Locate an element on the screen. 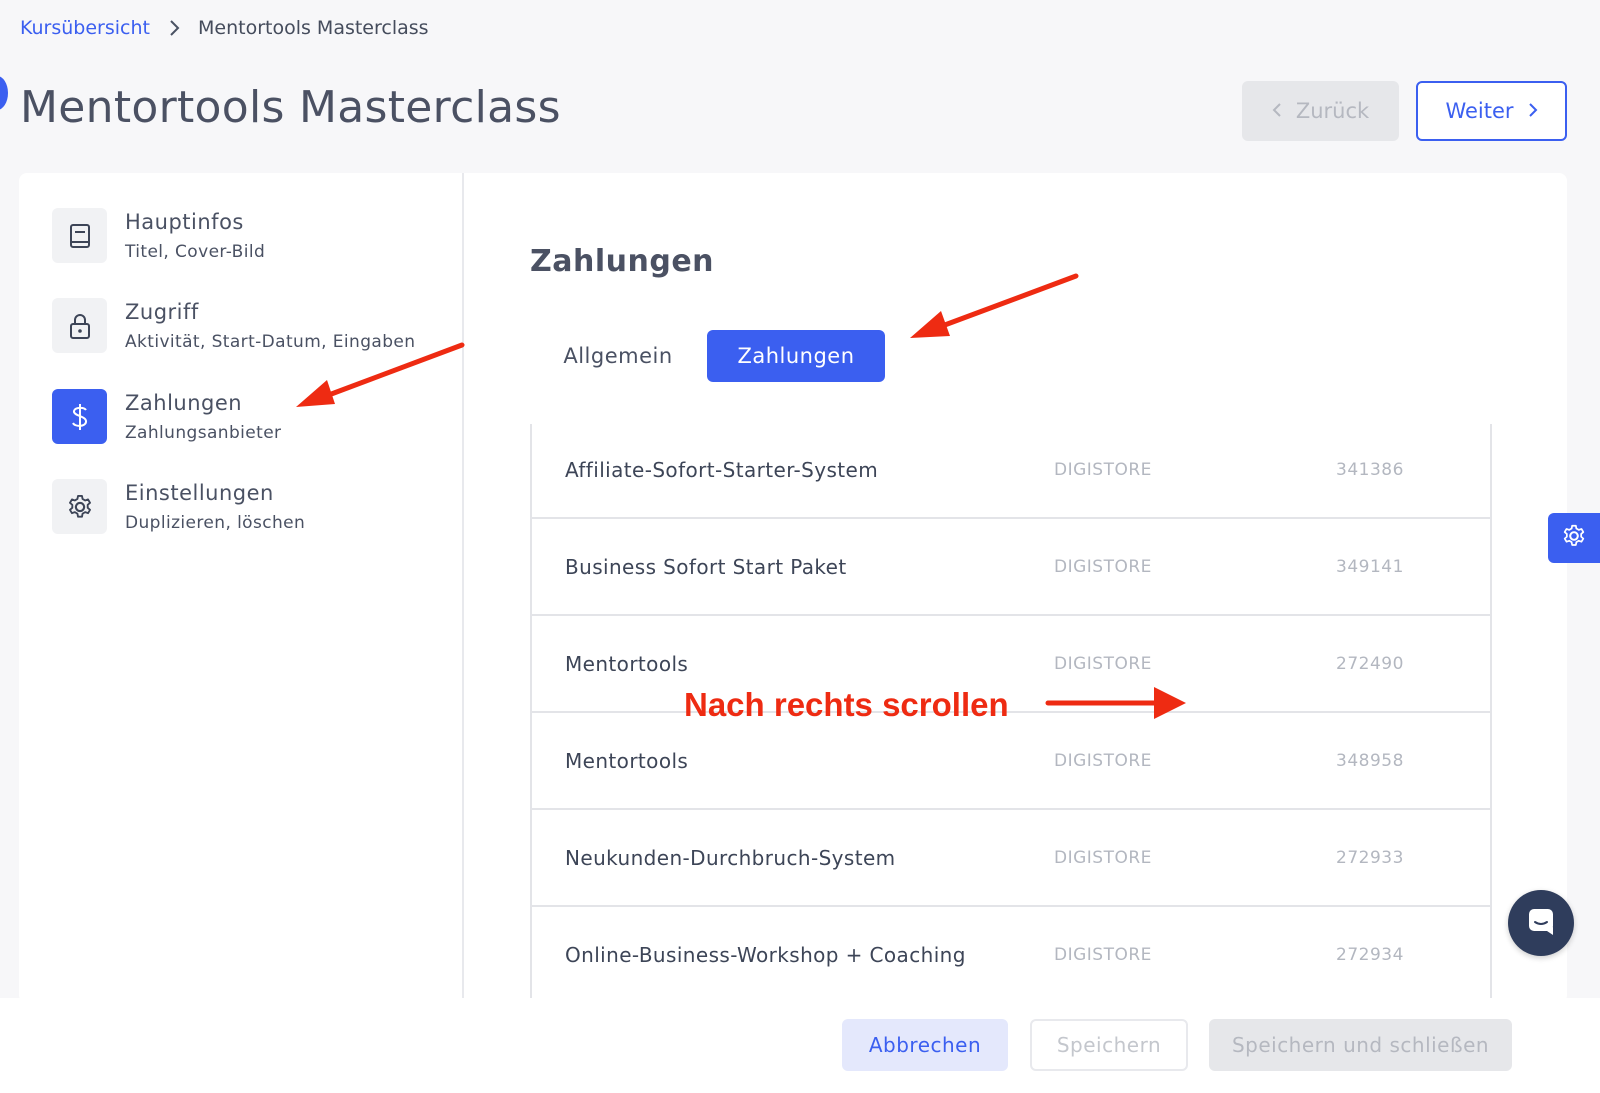 The width and height of the screenshot is (1600, 1093). breadcrumb-current: Mentortools Masterclass is located at coordinates (313, 28).